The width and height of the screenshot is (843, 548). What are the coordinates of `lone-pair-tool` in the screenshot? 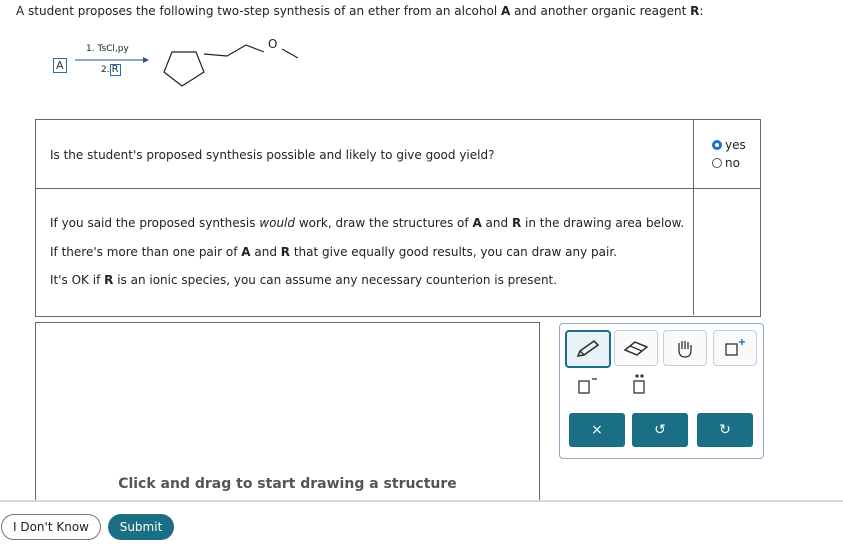 It's located at (640, 386).